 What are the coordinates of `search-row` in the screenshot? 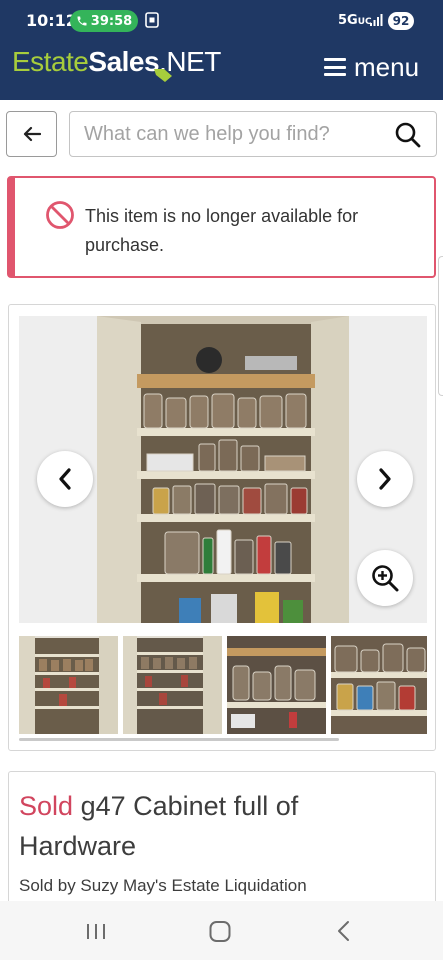 It's located at (221, 134).